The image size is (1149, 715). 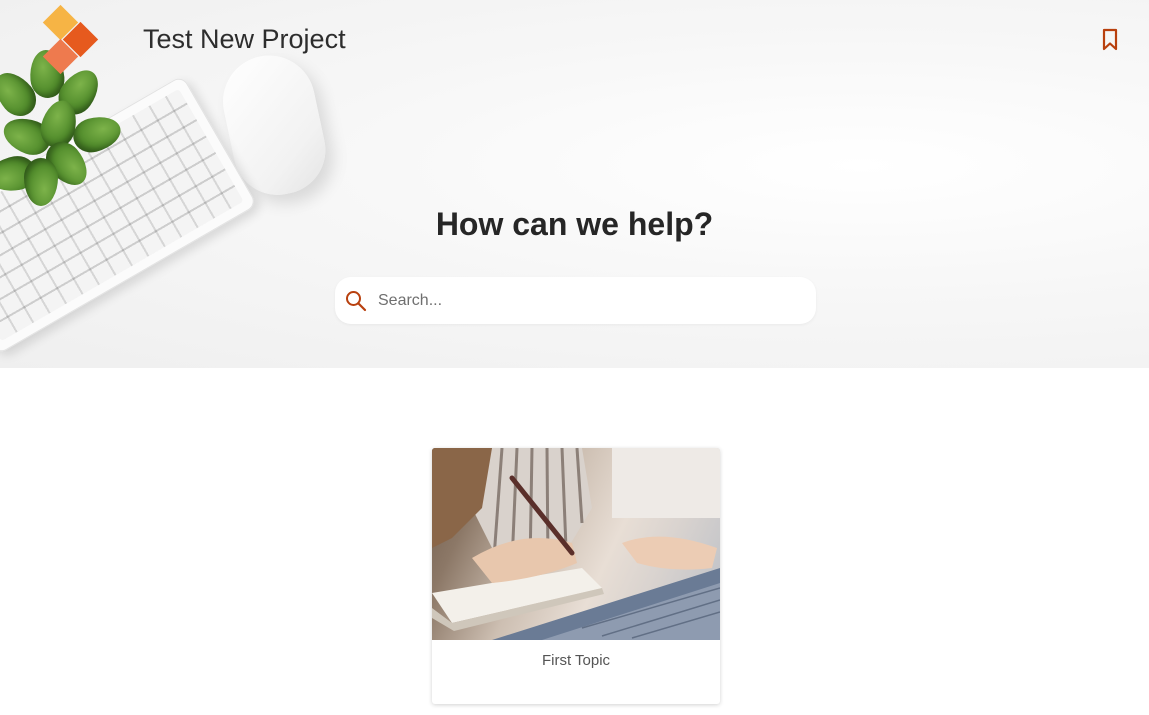 What do you see at coordinates (597, 300) in the screenshot?
I see `search-input` at bounding box center [597, 300].